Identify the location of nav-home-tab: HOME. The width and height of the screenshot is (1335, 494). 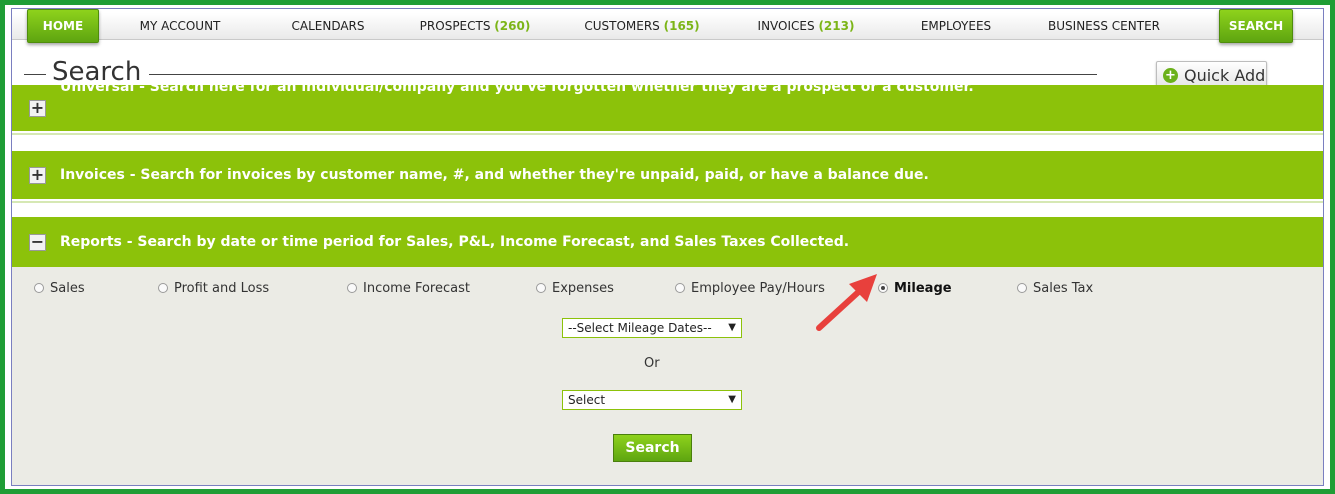
(63, 26).